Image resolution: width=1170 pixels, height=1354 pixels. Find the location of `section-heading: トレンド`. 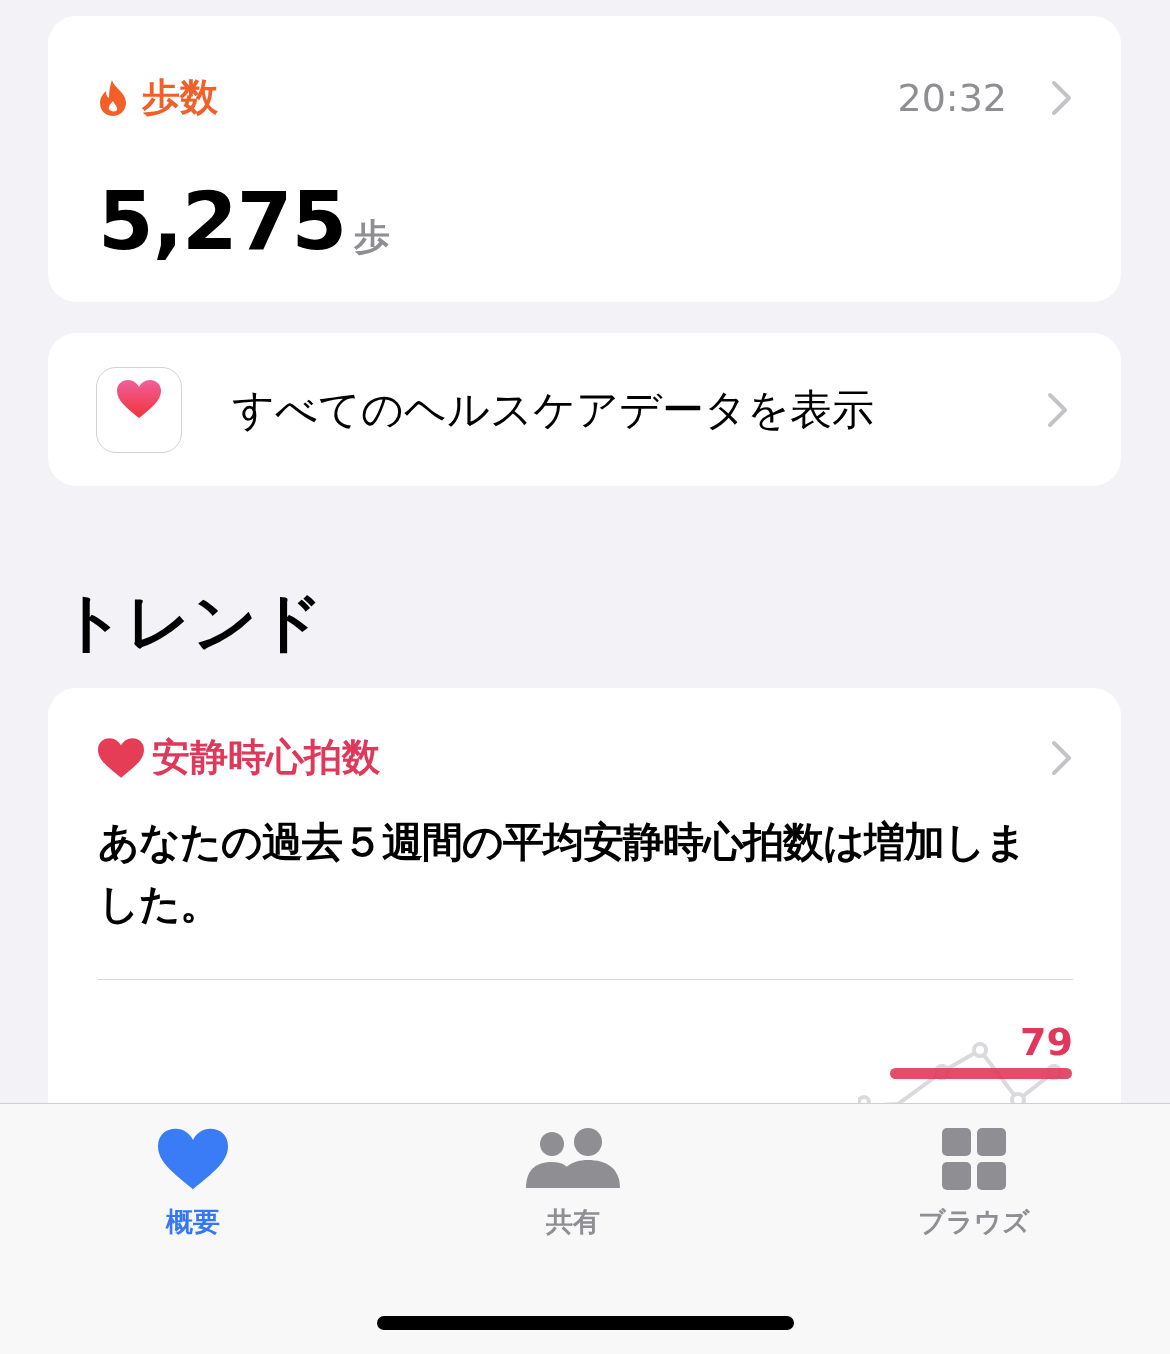

section-heading: トレンド is located at coordinates (192, 622).